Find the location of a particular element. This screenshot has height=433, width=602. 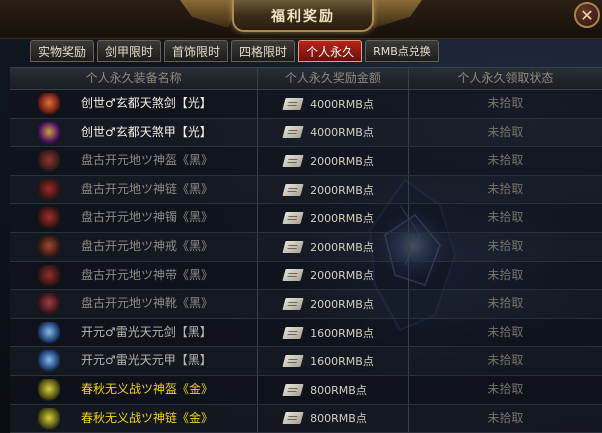

equipment-cell: 开元♂雷光天元甲【黑】 is located at coordinates (133, 361).